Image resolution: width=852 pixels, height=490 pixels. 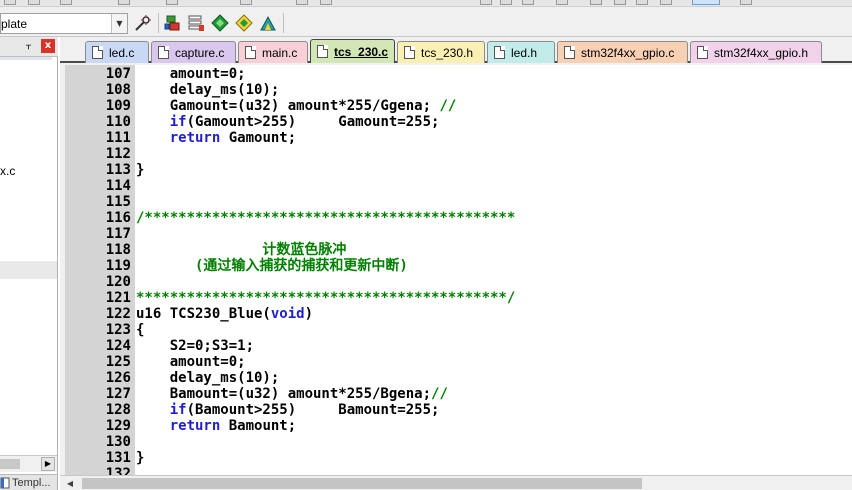 I want to click on project-tree-selection, so click(x=26, y=58).